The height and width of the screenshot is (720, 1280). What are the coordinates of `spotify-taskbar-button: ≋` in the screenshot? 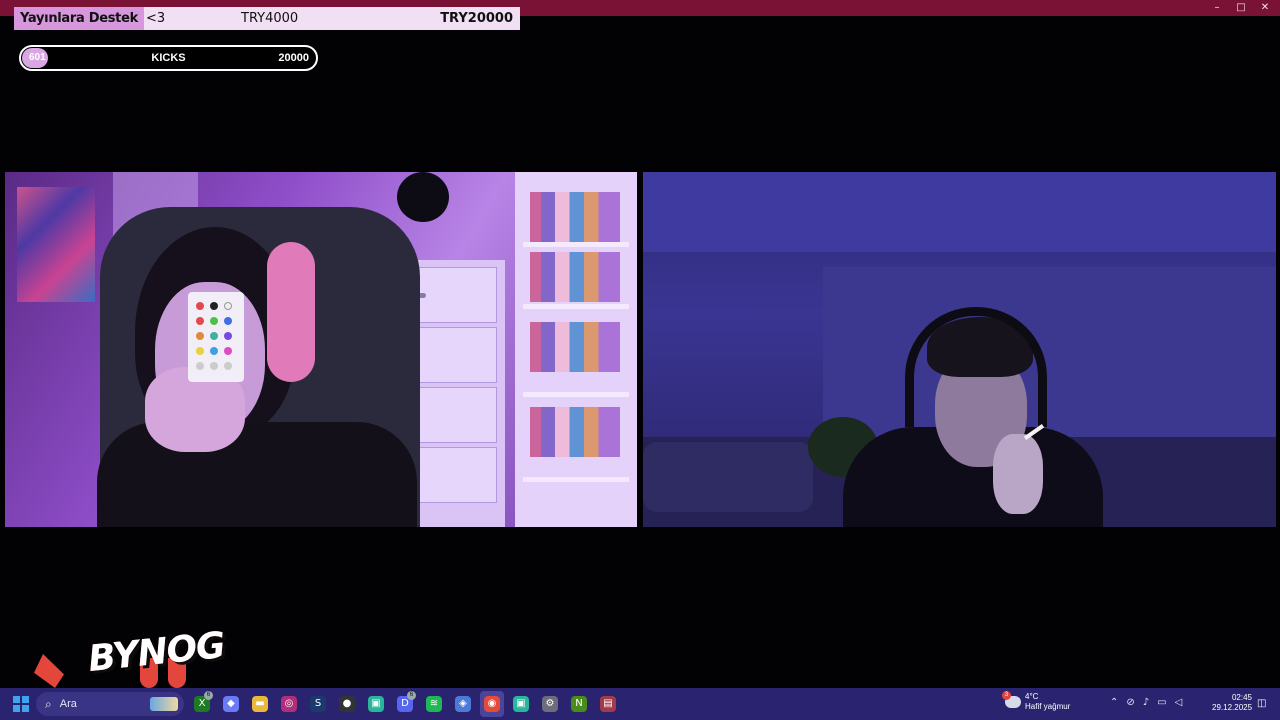 It's located at (434, 704).